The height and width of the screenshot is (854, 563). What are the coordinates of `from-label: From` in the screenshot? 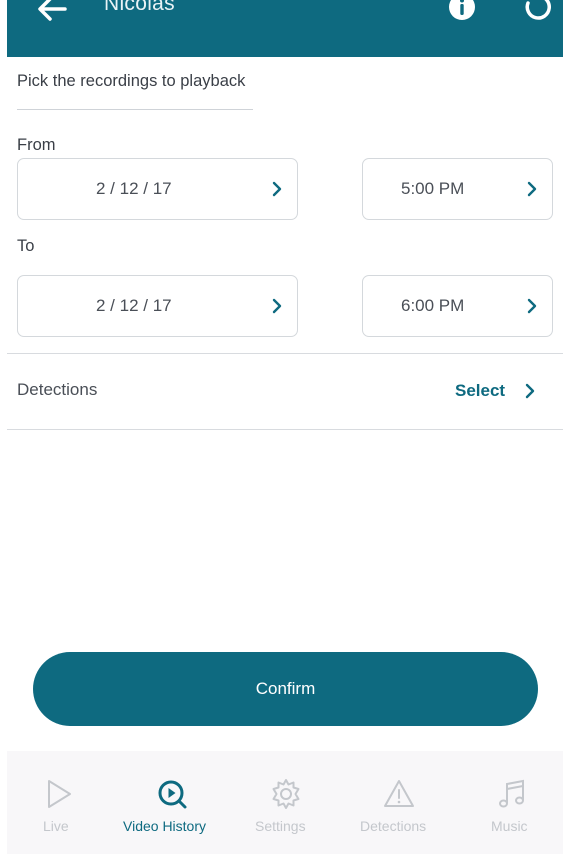 It's located at (36, 145).